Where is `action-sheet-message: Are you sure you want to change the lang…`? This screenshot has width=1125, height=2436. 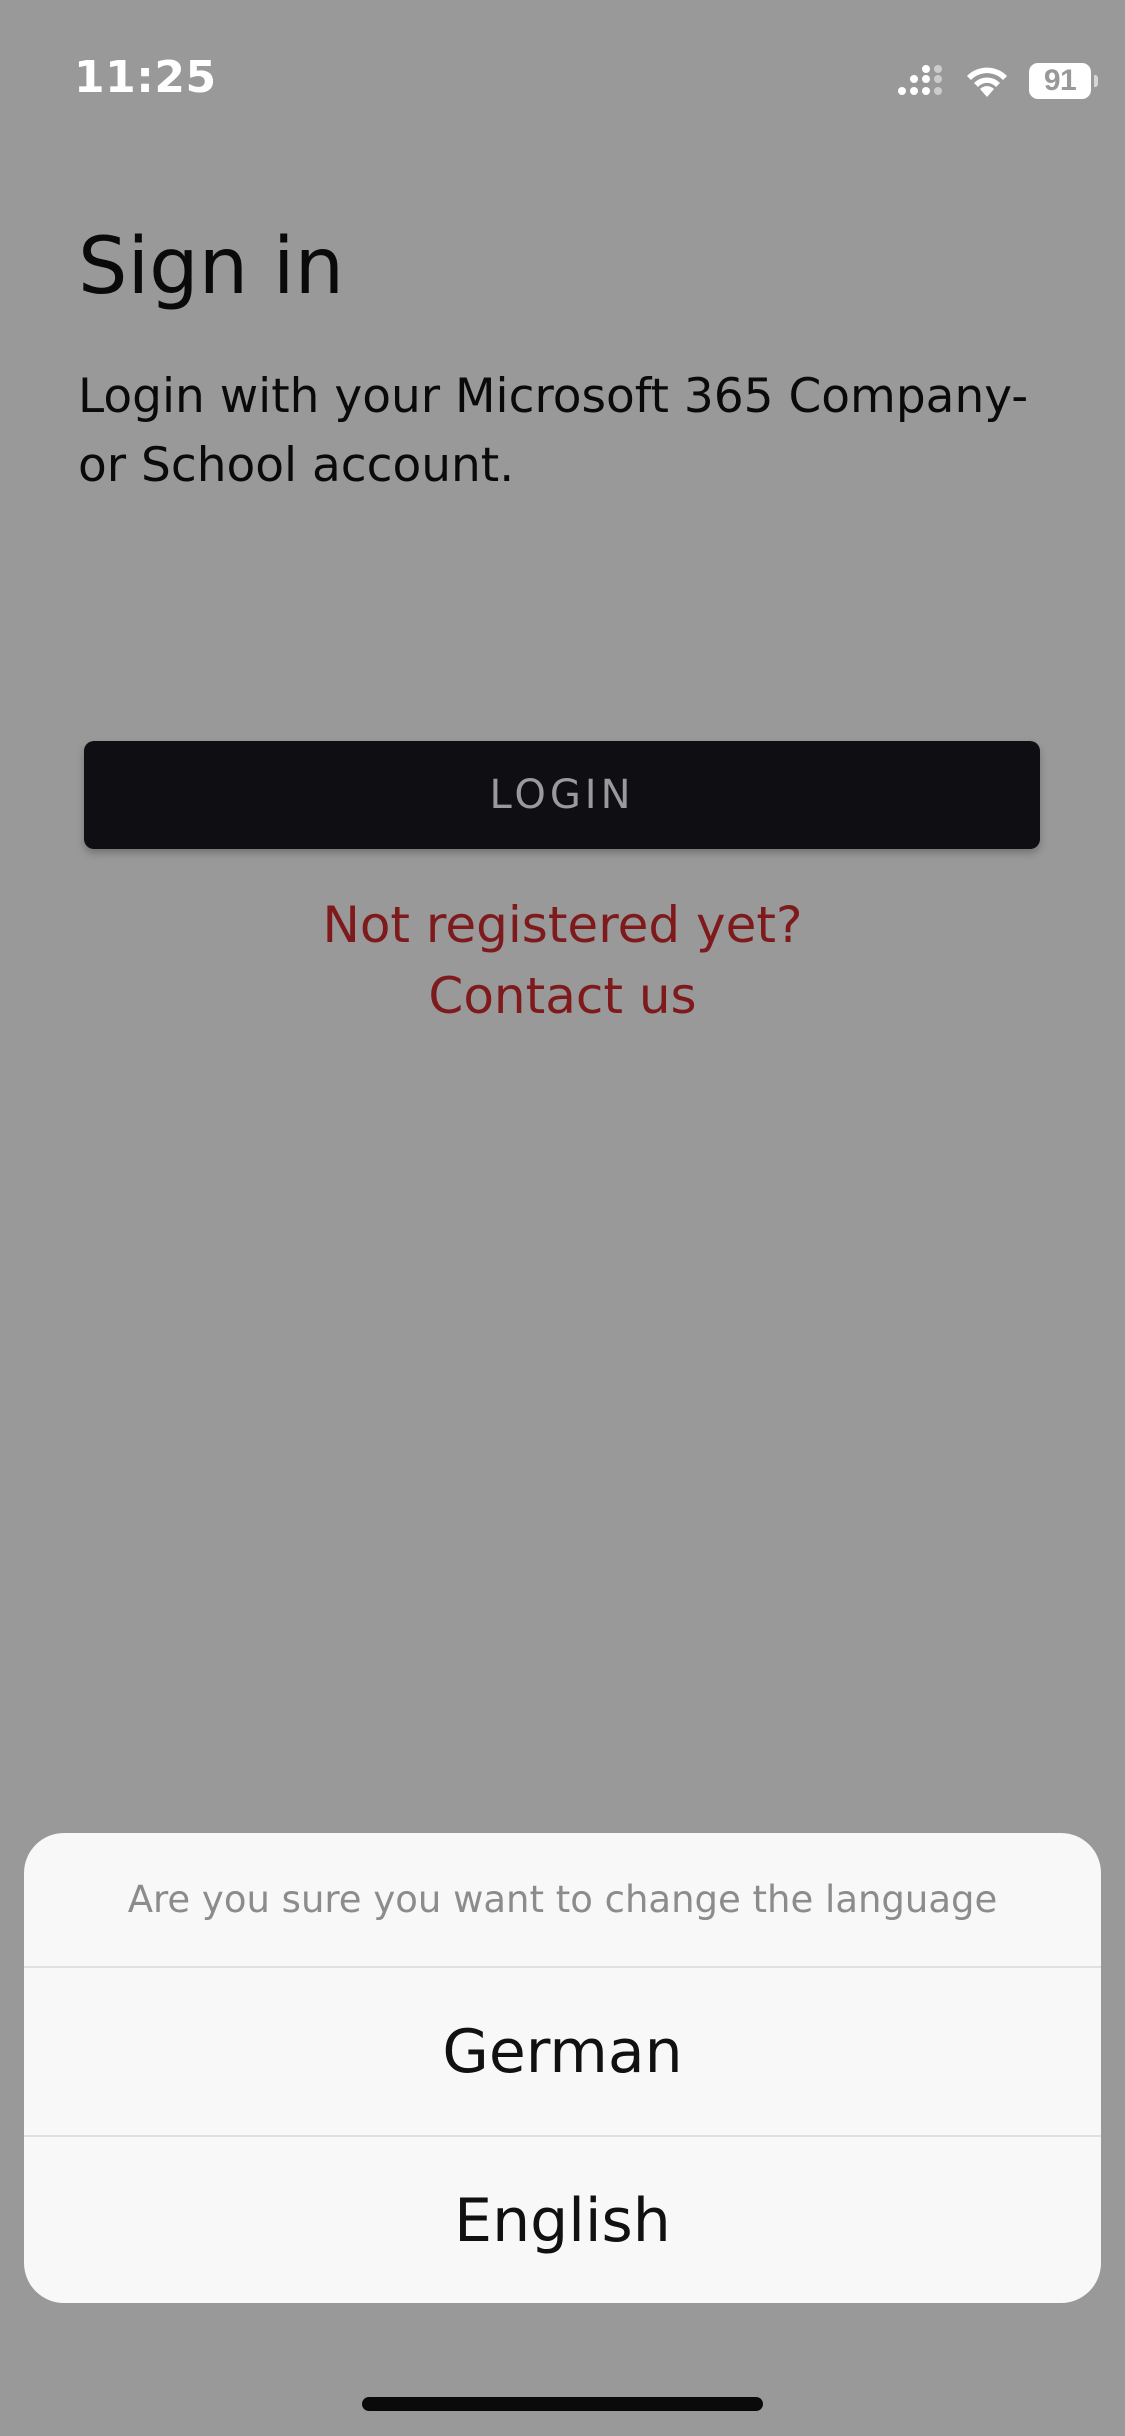 action-sheet-message: Are you sure you want to change the lang… is located at coordinates (562, 1900).